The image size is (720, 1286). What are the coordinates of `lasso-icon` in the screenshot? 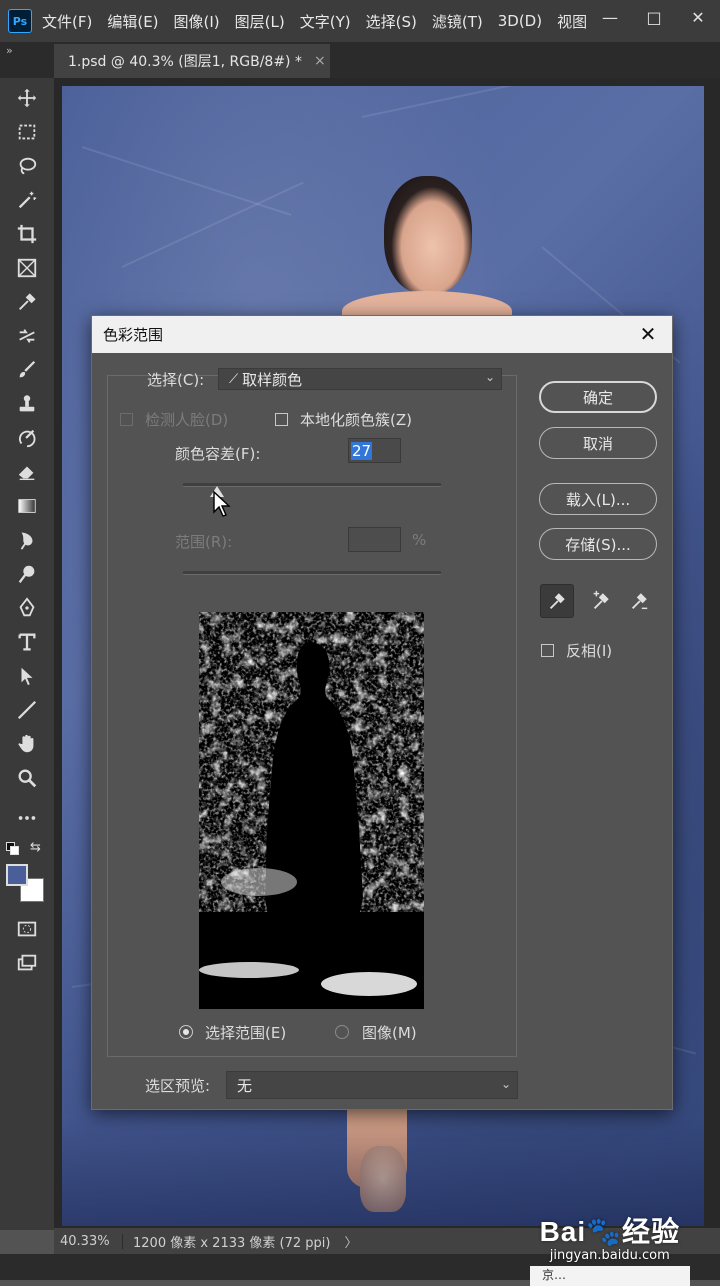 It's located at (27, 166).